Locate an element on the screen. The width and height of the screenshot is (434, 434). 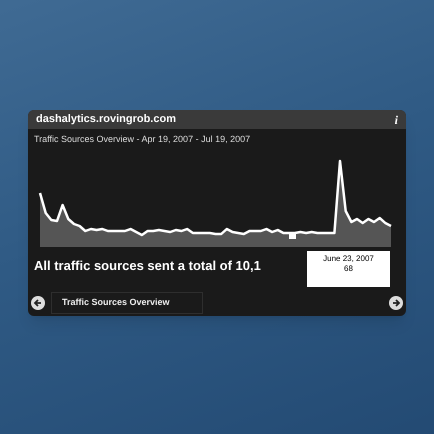
summary-text: All traffic sources sent a total of 10,1 is located at coordinates (147, 266).